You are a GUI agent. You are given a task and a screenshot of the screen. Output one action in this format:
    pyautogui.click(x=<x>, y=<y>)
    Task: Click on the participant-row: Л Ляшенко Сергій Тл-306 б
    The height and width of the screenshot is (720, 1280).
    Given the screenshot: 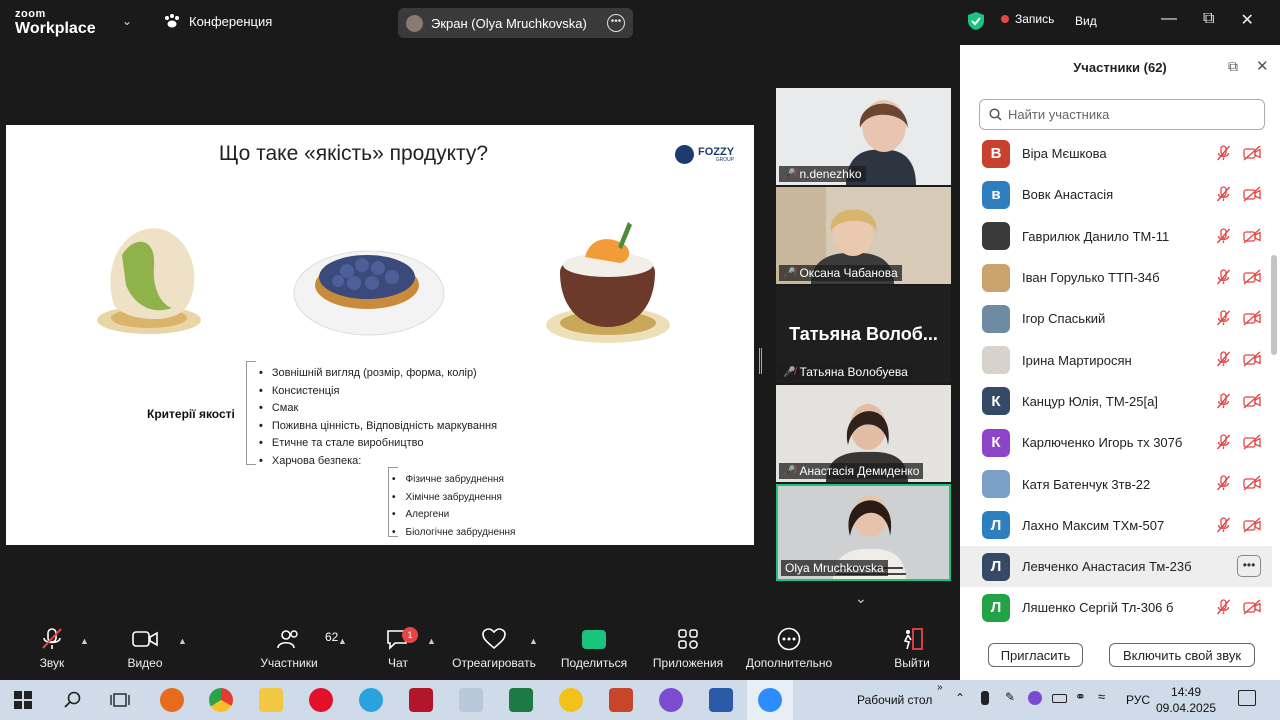 What is the action you would take?
    pyautogui.click(x=1116, y=607)
    